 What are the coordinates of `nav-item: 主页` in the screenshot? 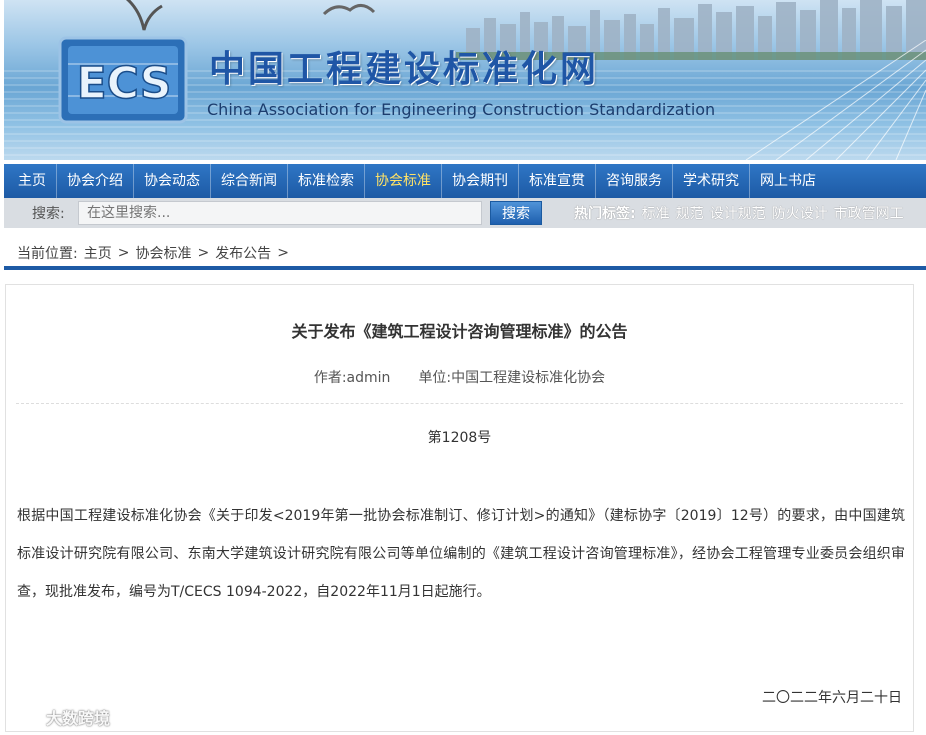 It's located at (32, 181).